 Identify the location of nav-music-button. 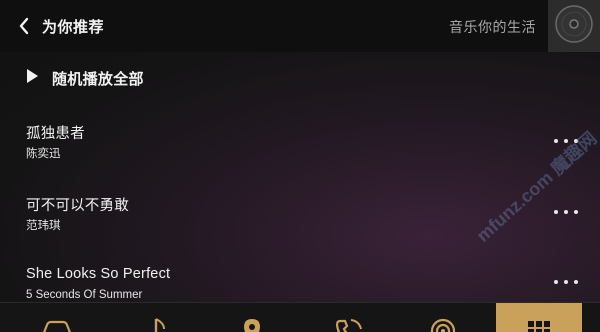
(155, 317).